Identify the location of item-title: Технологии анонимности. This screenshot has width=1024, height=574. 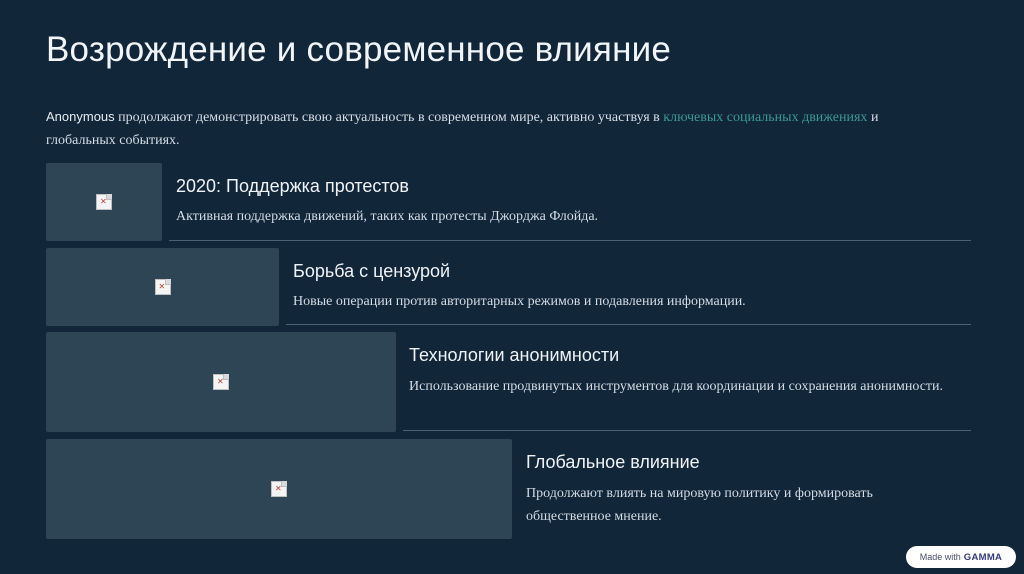
(514, 355).